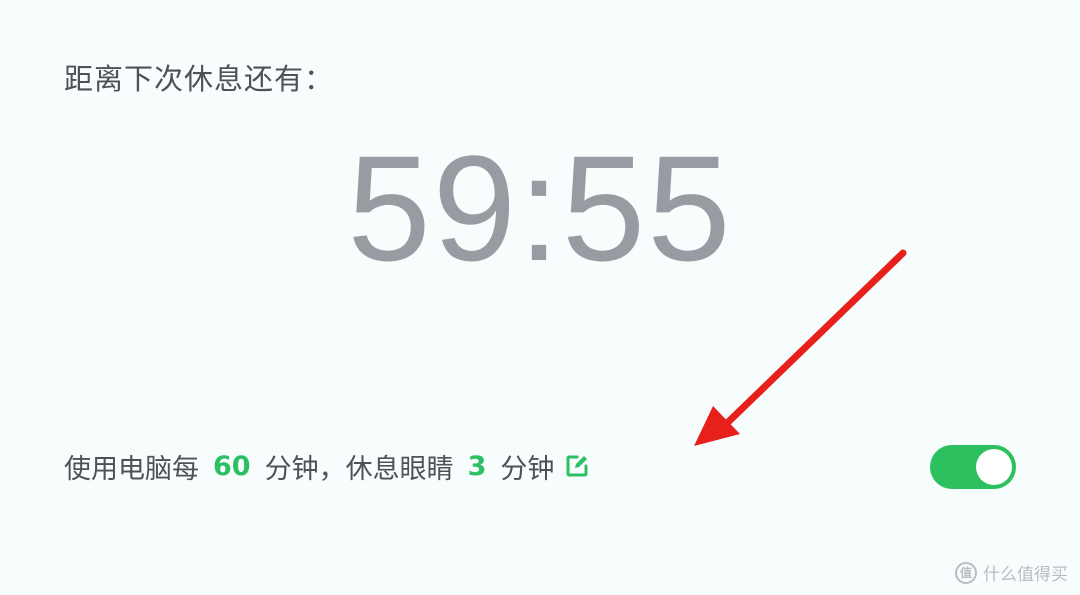  Describe the element at coordinates (527, 469) in the screenshot. I see `setting-suffix: 分钟` at that location.